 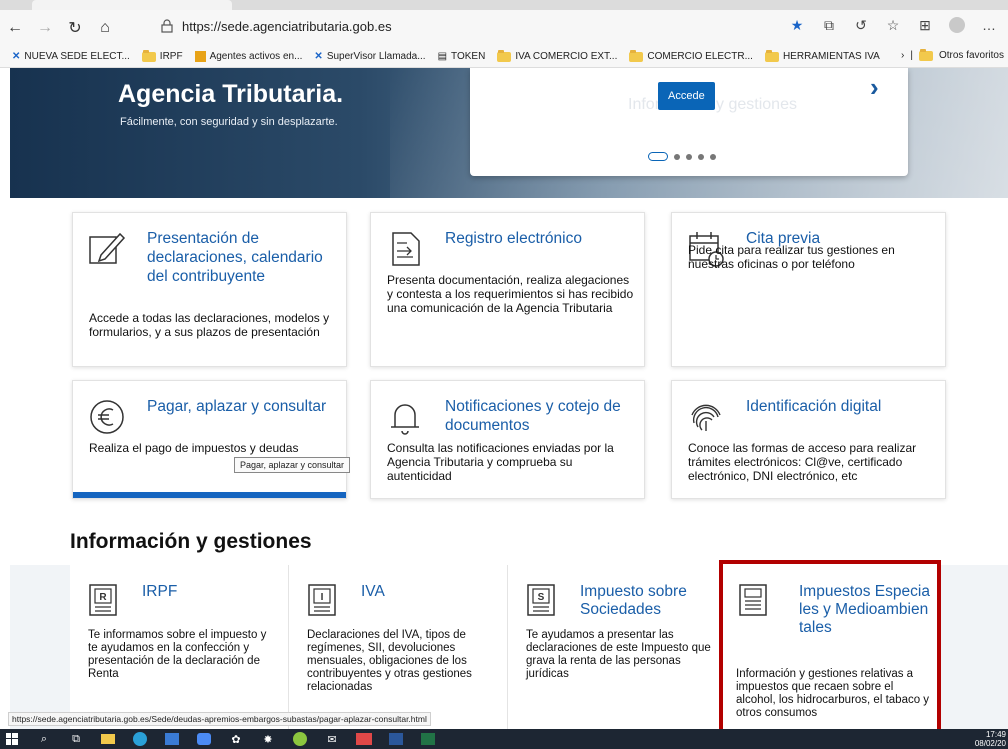 What do you see at coordinates (925, 25) in the screenshot?
I see `collections-icon: ⊞` at bounding box center [925, 25].